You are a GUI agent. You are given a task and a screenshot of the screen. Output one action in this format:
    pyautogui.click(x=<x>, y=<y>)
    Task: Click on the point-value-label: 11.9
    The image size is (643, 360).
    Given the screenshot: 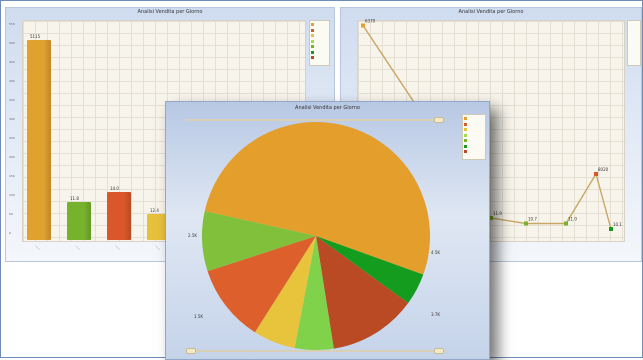 What is the action you would take?
    pyautogui.click(x=497, y=213)
    